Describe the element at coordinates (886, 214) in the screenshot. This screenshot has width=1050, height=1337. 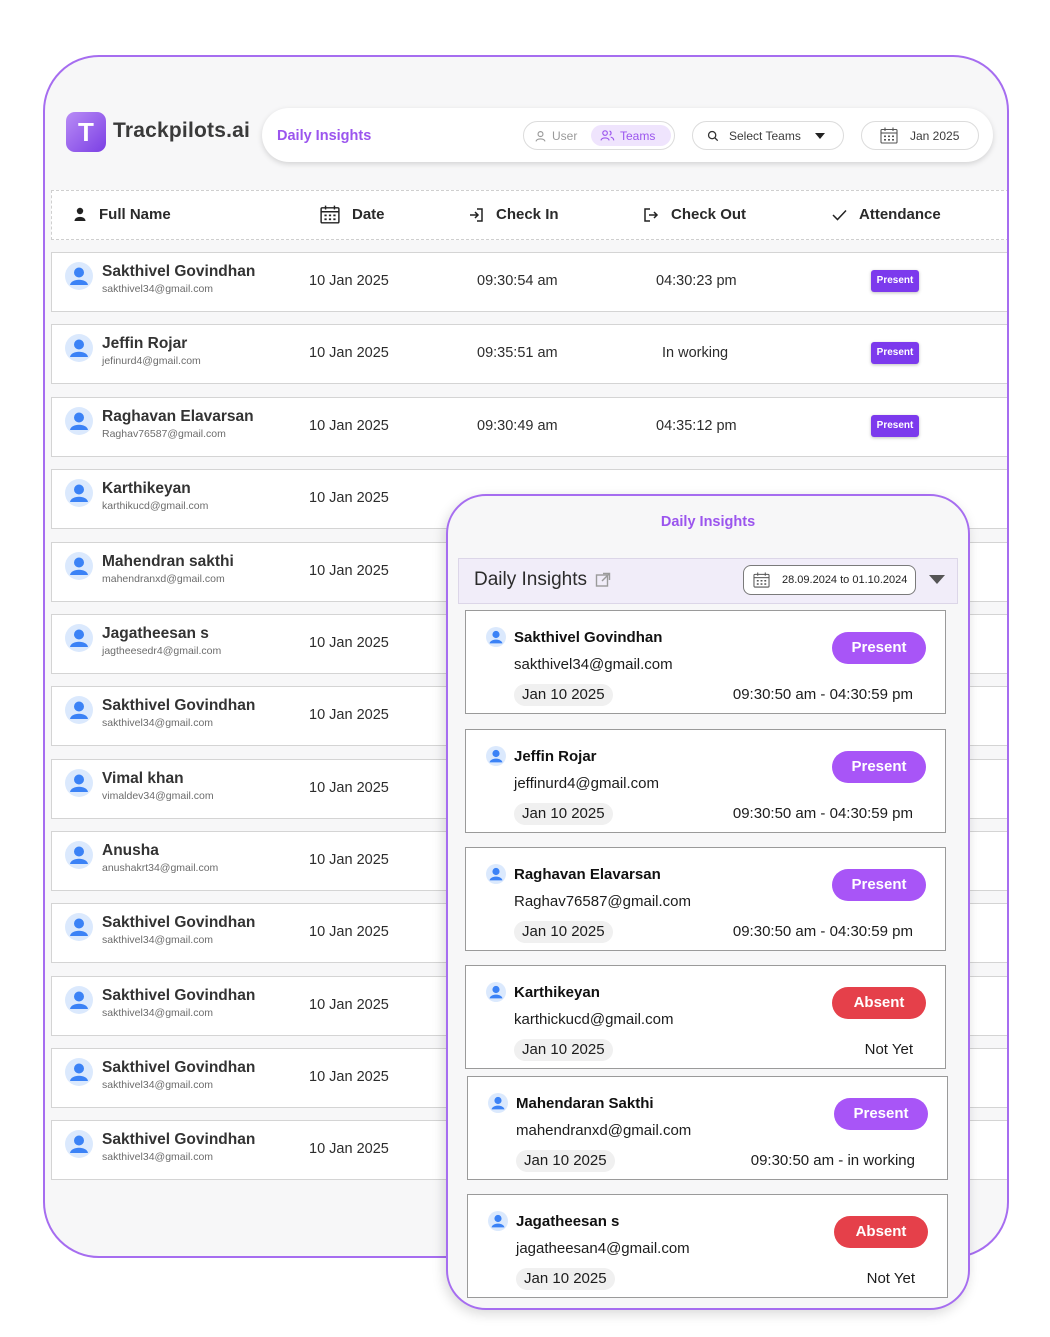
I see `col-attendance: Attendance` at that location.